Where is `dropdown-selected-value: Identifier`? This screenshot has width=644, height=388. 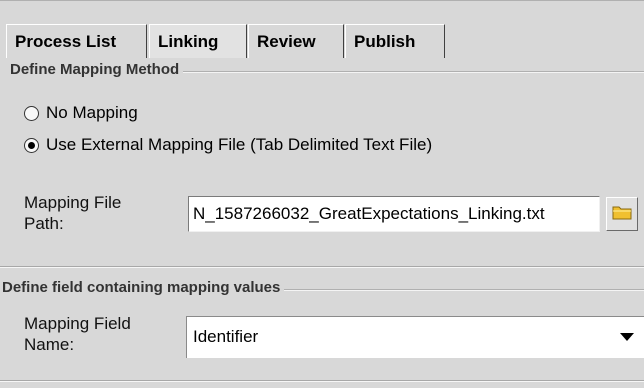 dropdown-selected-value: Identifier is located at coordinates (226, 336).